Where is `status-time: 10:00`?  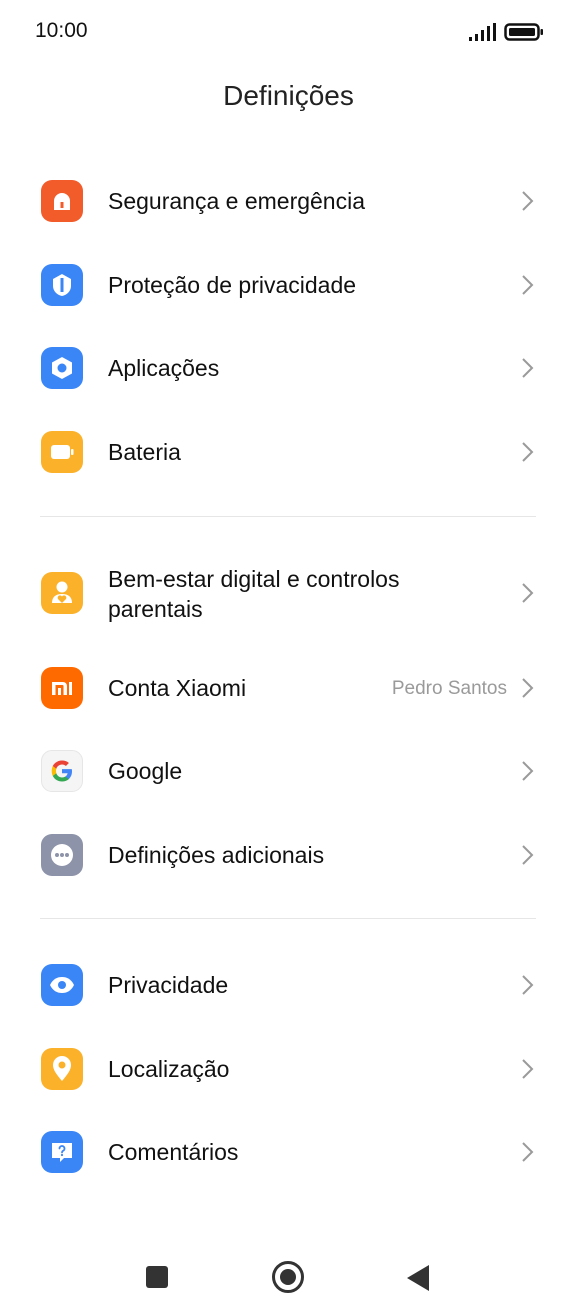
status-time: 10:00 is located at coordinates (61, 30).